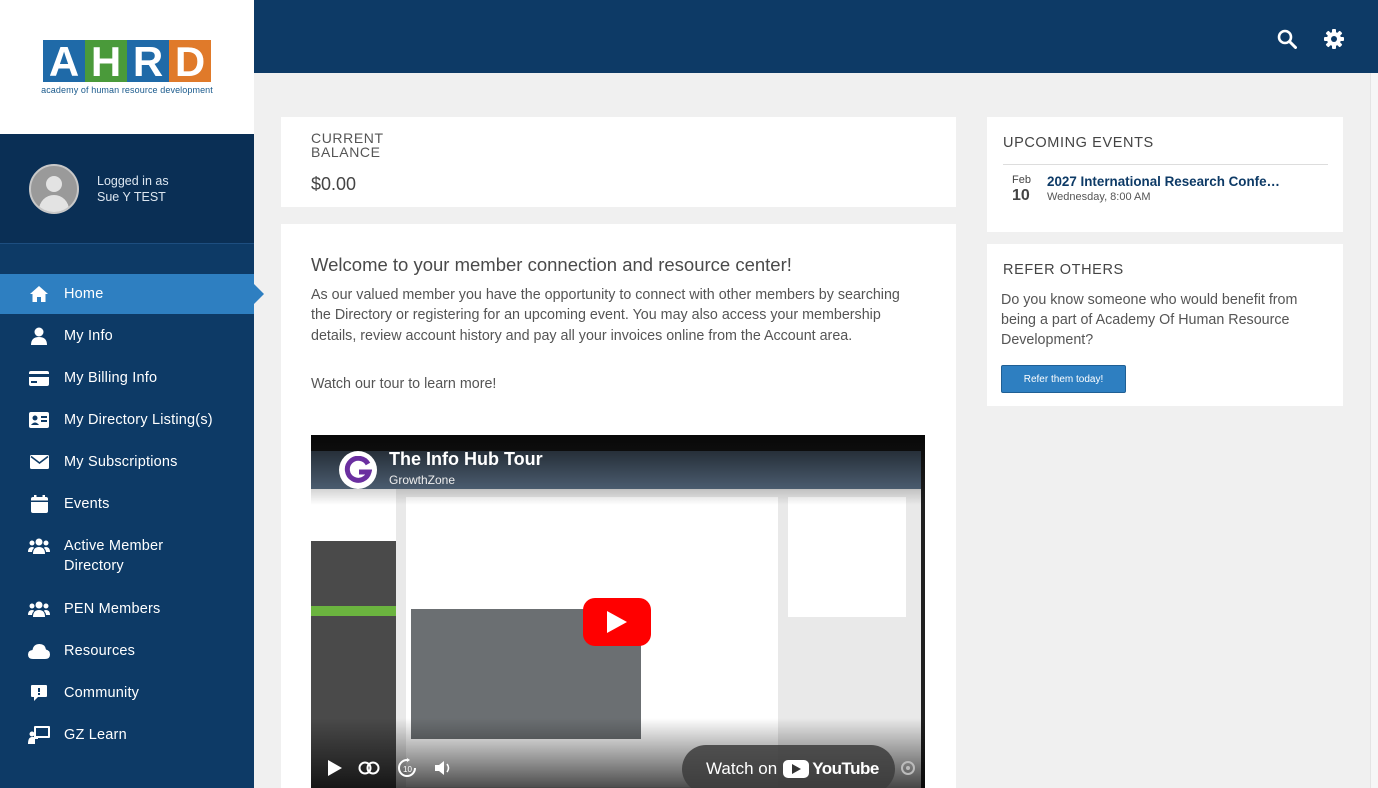 This screenshot has height=788, width=1378. I want to click on video-channel: GrowthZone, so click(422, 480).